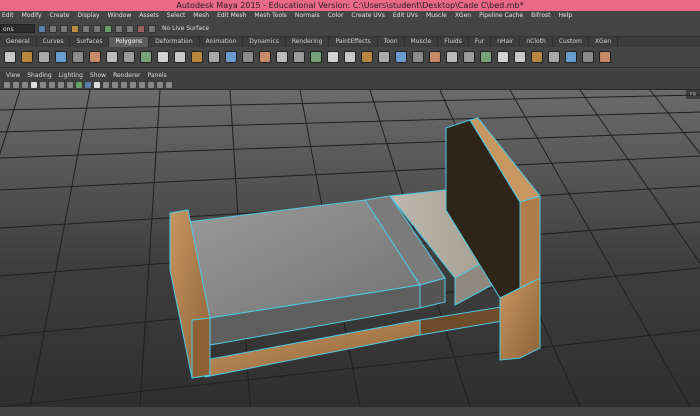  Describe the element at coordinates (32, 16) in the screenshot. I see `menu-modify: Modify` at that location.